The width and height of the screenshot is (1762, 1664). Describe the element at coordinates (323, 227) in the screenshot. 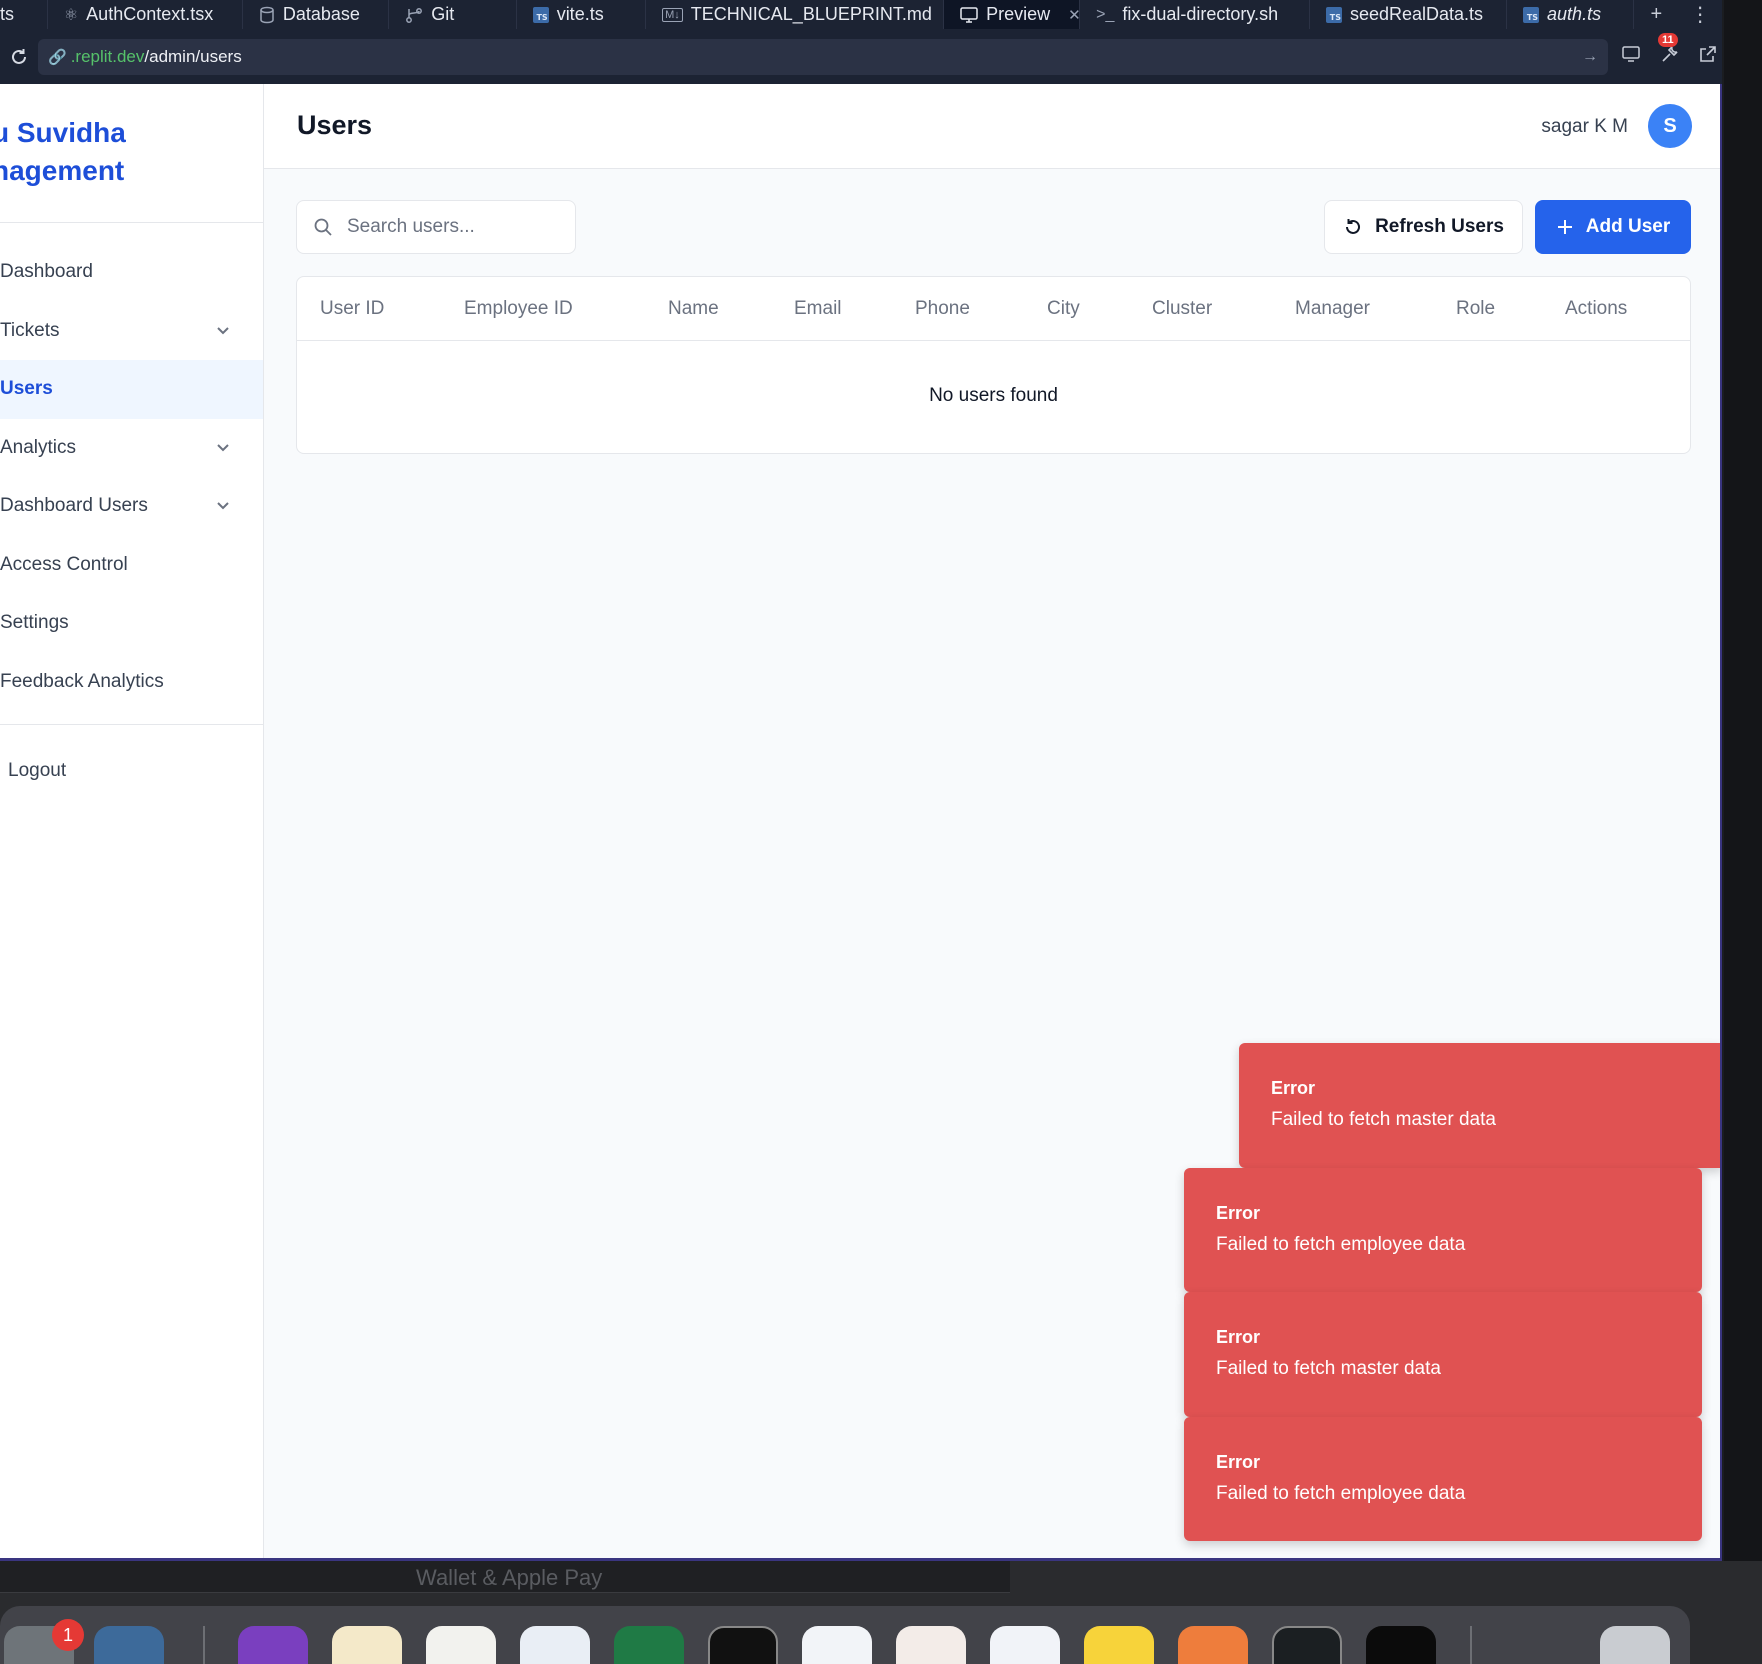

I see `search-icon` at that location.